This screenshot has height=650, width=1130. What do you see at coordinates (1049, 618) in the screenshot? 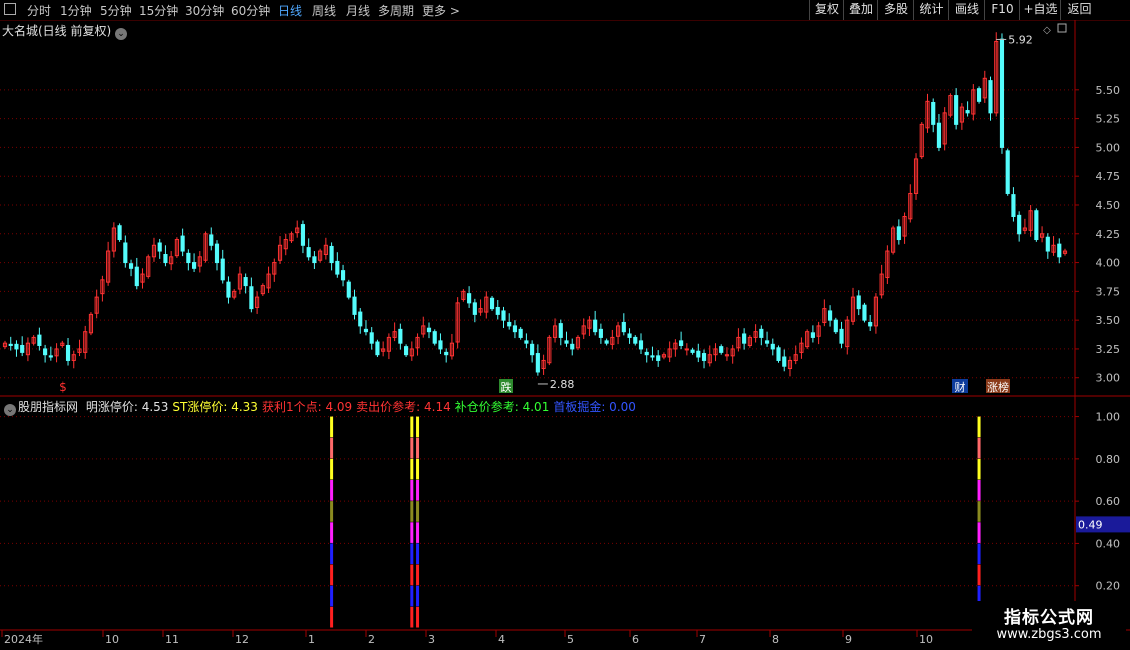
I see `watermark-title: 指标公式网` at bounding box center [1049, 618].